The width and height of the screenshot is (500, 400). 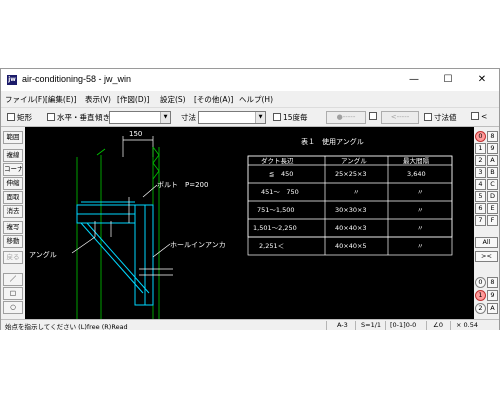 What do you see at coordinates (440, 117) in the screenshot?
I see `dimval-checkbox: 寸法値` at bounding box center [440, 117].